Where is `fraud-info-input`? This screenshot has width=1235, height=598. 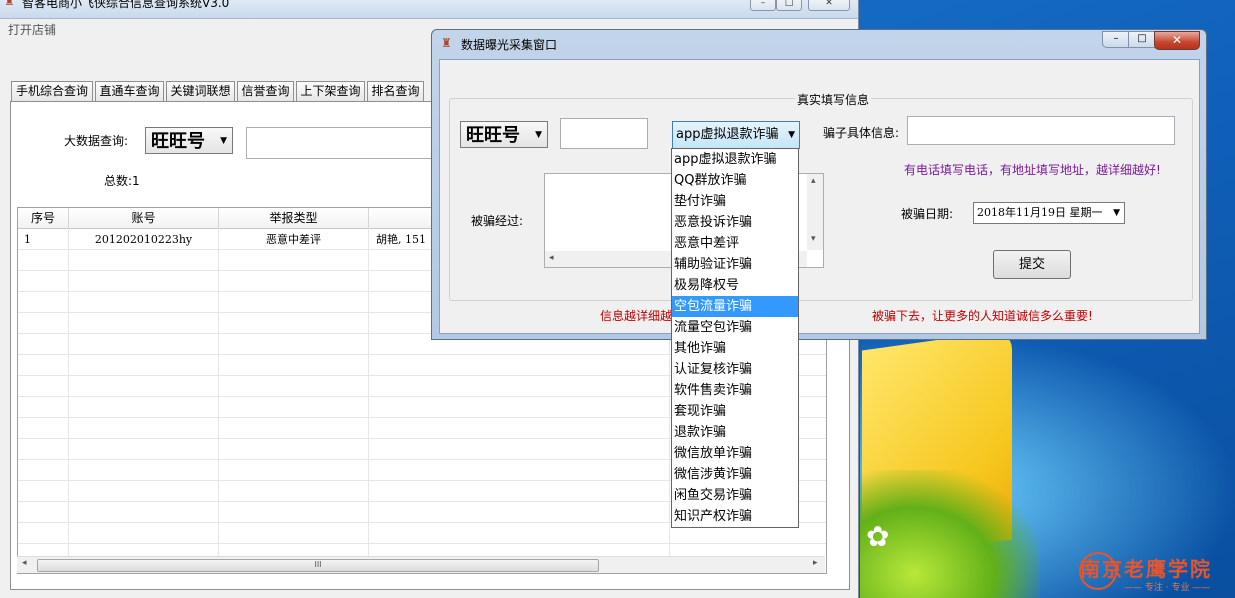 fraud-info-input is located at coordinates (1041, 130).